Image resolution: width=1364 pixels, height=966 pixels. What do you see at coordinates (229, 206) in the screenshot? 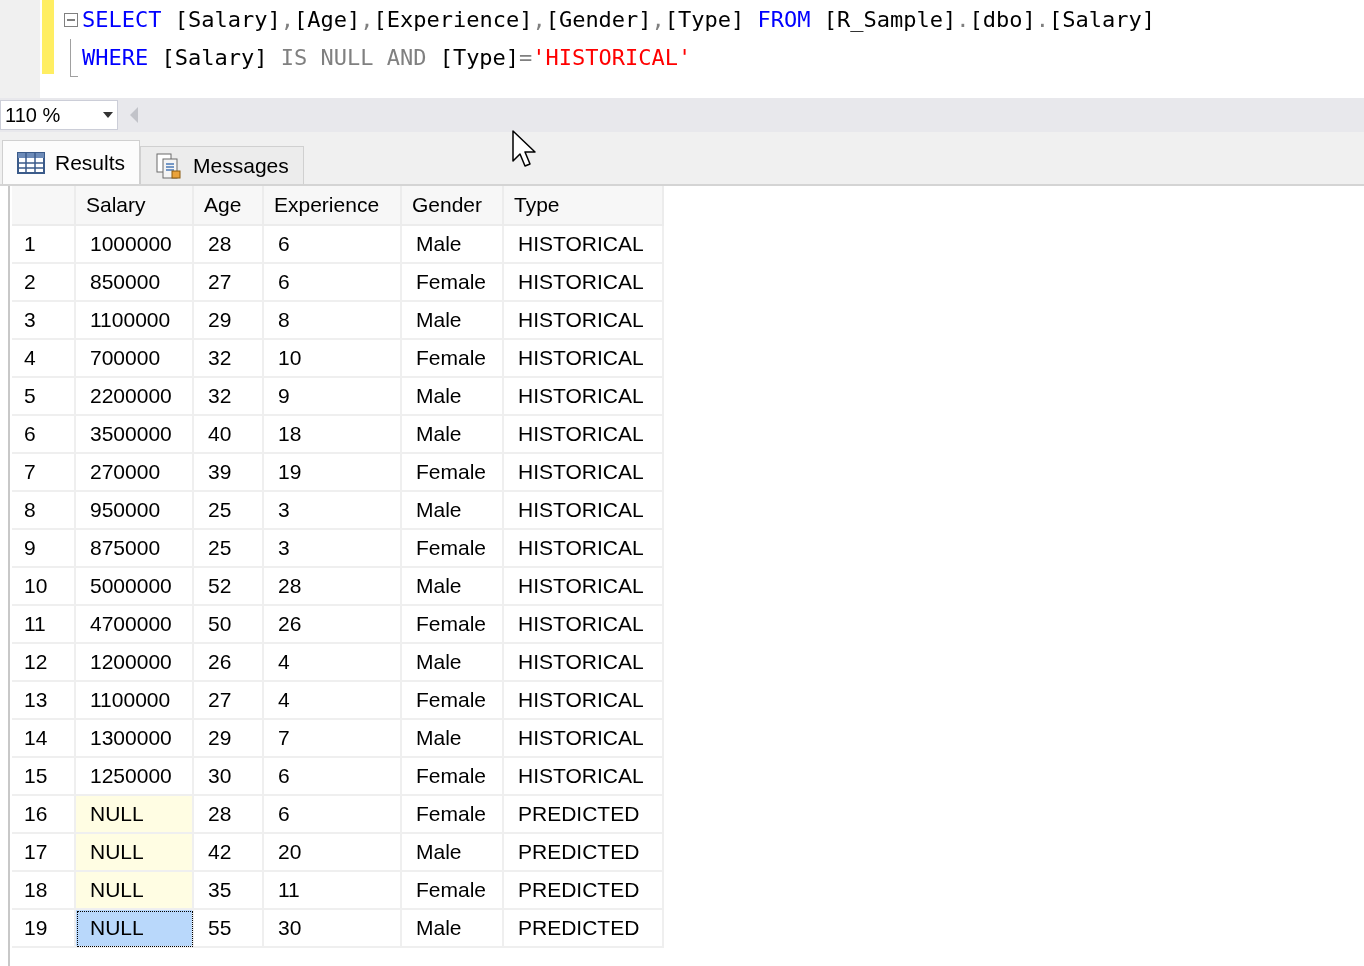
I see `column-header: Age` at bounding box center [229, 206].